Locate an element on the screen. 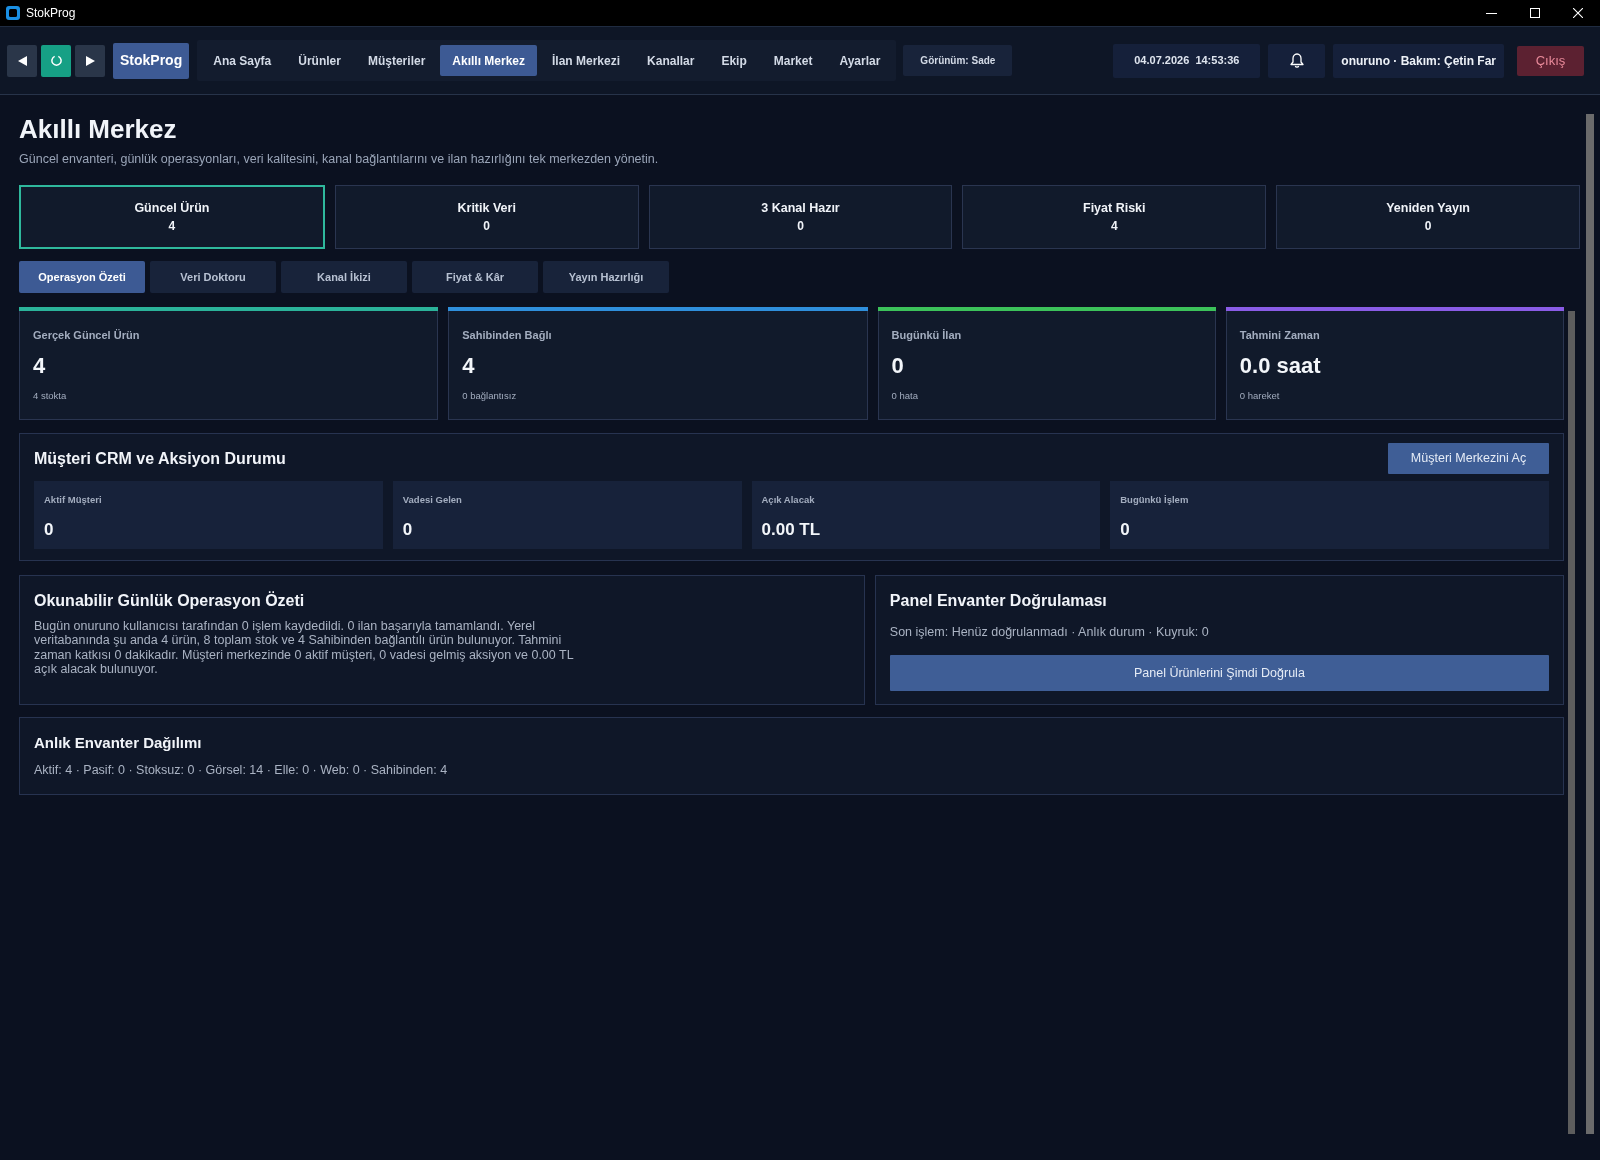 This screenshot has height=1160, width=1600. metric-note: 0 hareket is located at coordinates (1260, 396).